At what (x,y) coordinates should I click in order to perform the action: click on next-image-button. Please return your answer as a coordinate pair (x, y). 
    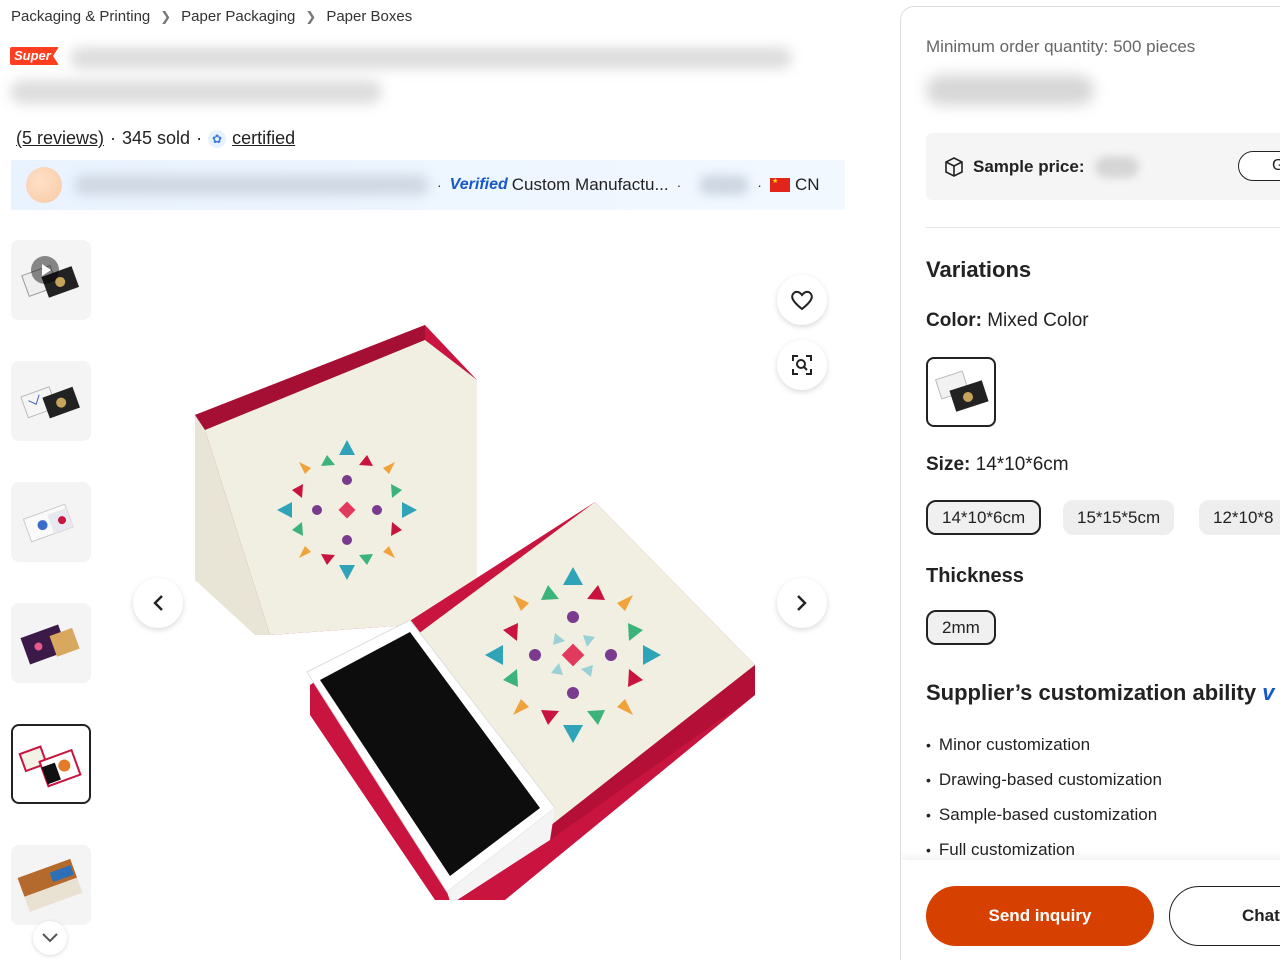
    Looking at the image, I should click on (802, 603).